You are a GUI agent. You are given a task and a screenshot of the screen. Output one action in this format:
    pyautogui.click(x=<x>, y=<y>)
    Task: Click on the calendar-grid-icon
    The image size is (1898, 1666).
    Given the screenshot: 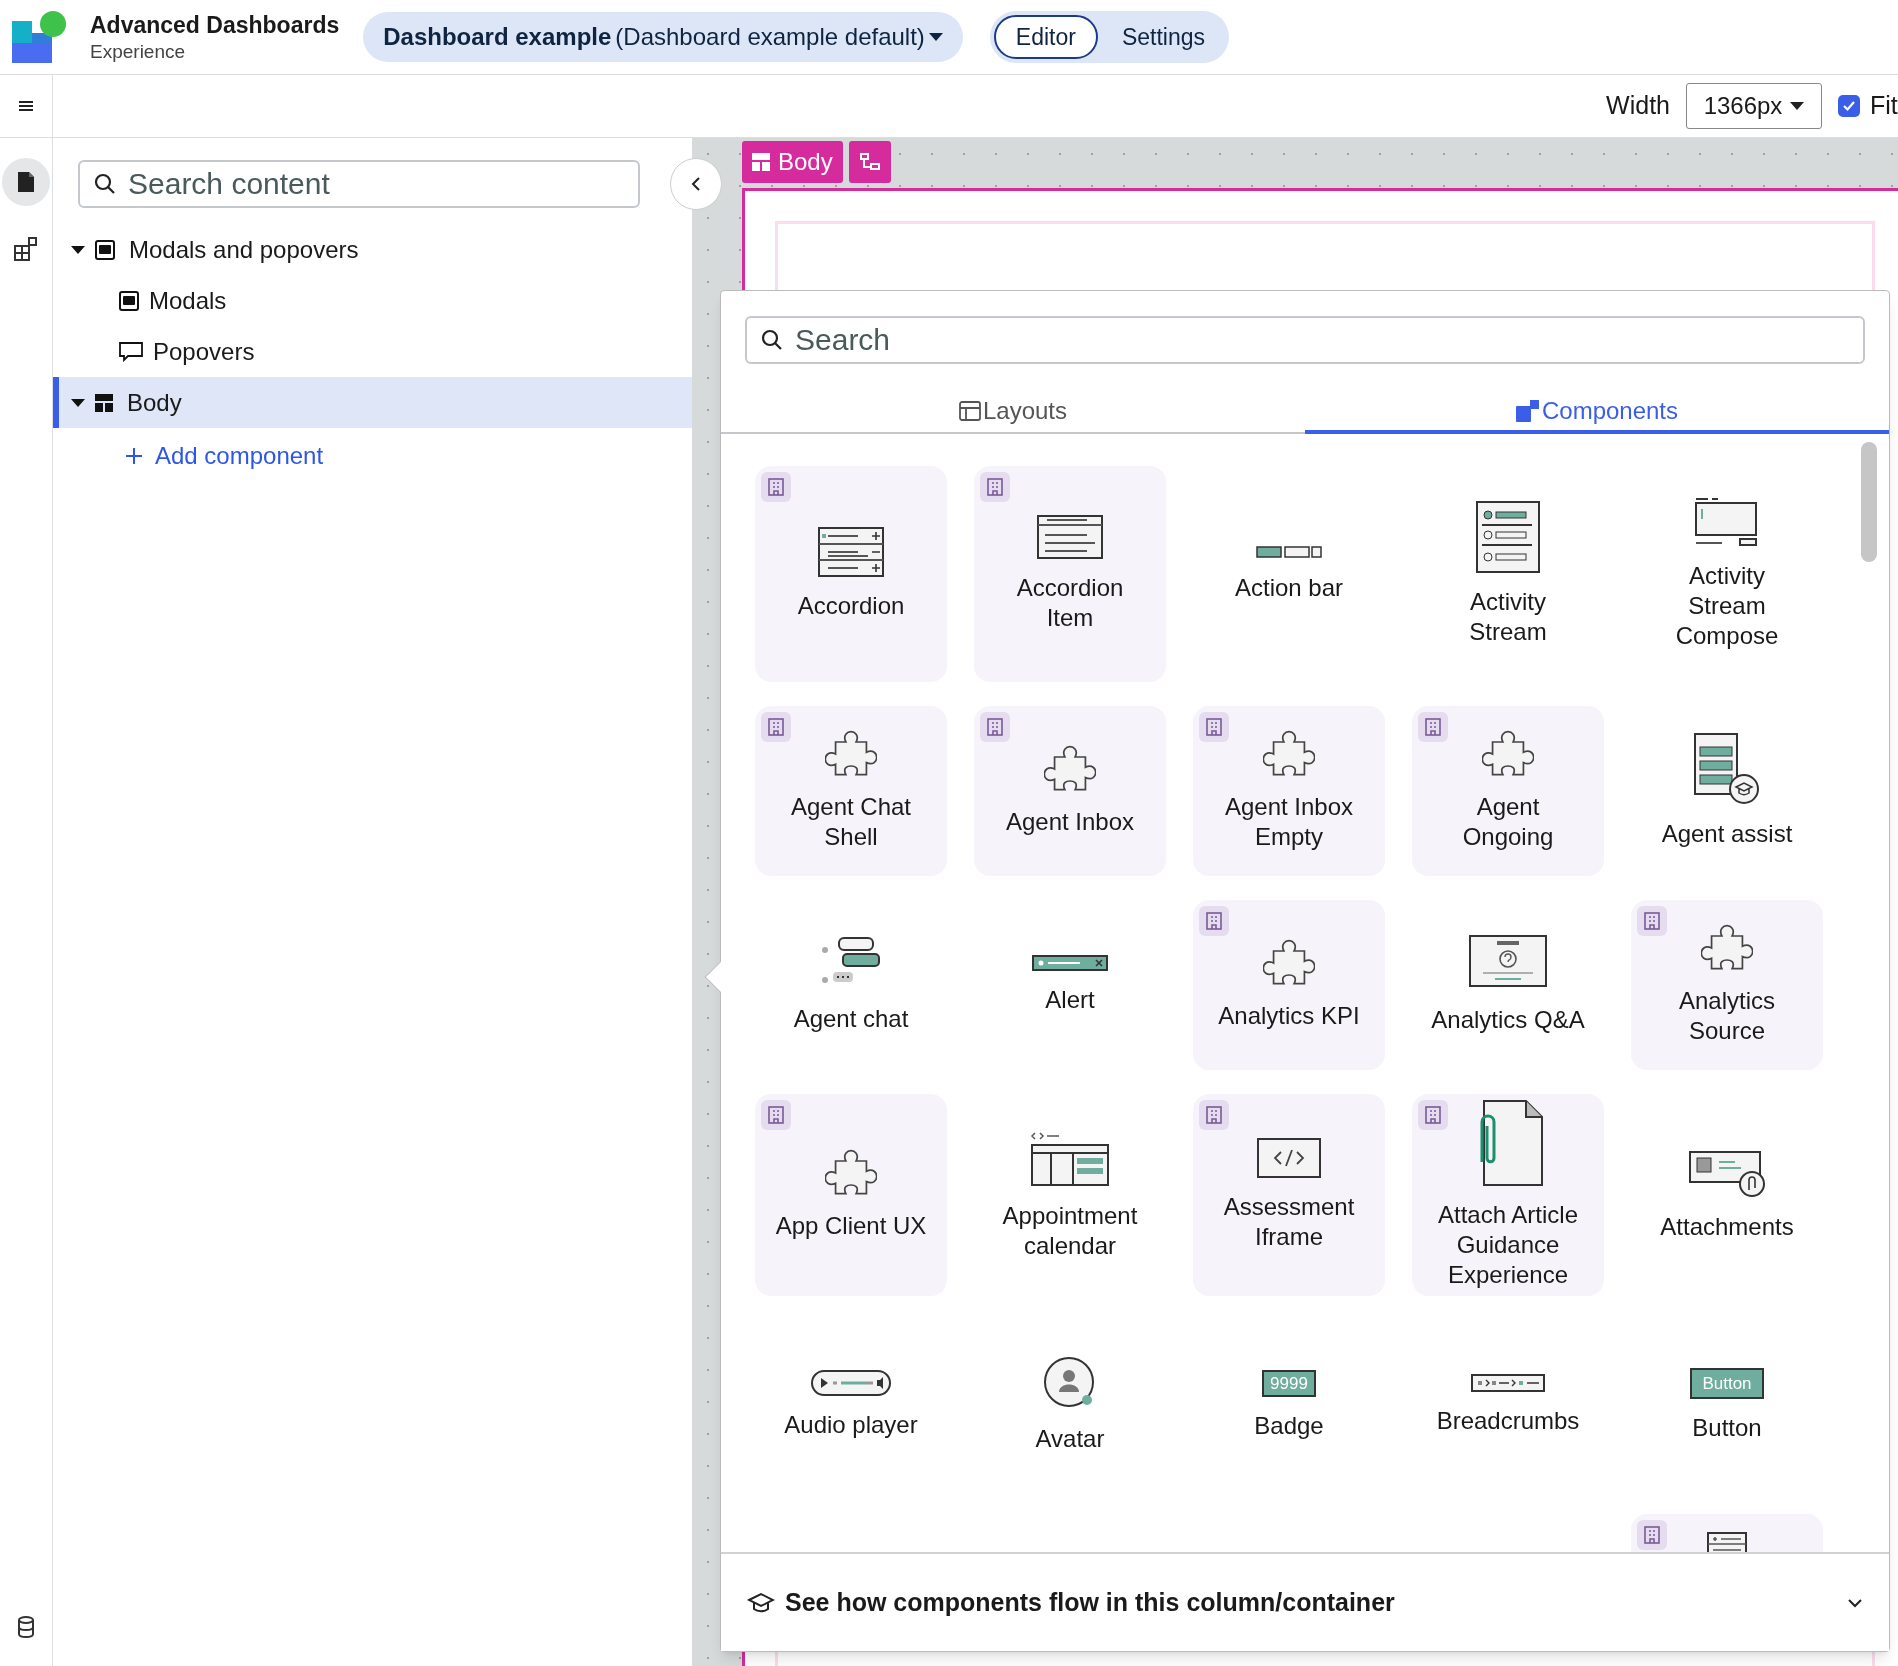 What is the action you would take?
    pyautogui.click(x=1070, y=1158)
    